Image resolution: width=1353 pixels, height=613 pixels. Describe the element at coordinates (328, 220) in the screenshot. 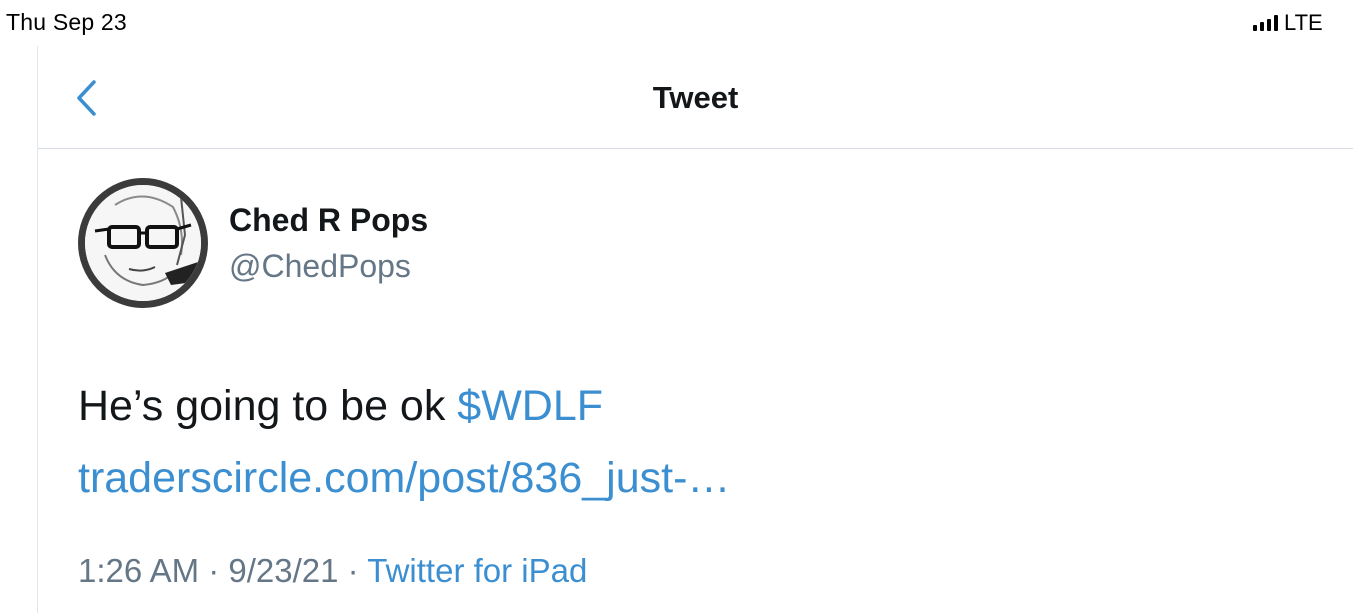

I see `author-name: Ched R Pops` at that location.